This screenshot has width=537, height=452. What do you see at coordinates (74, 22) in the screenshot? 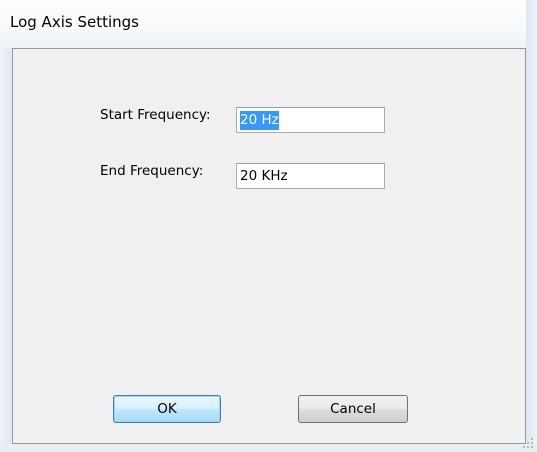
I see `window-title: Log Axis Settings` at bounding box center [74, 22].